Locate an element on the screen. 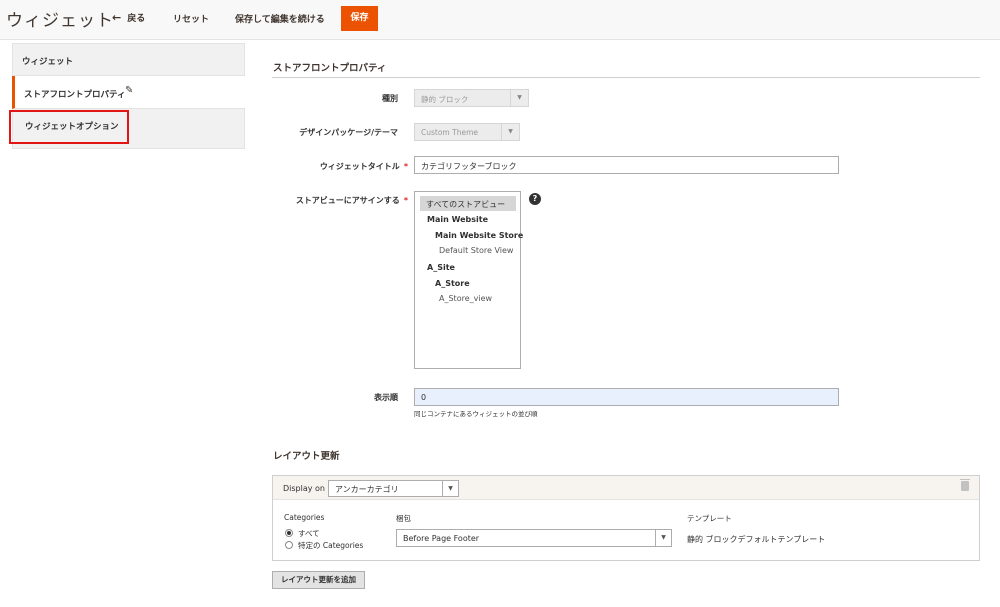 The height and width of the screenshot is (607, 1000). widget-title-label: ウィジェットタイトル * is located at coordinates (308, 166).